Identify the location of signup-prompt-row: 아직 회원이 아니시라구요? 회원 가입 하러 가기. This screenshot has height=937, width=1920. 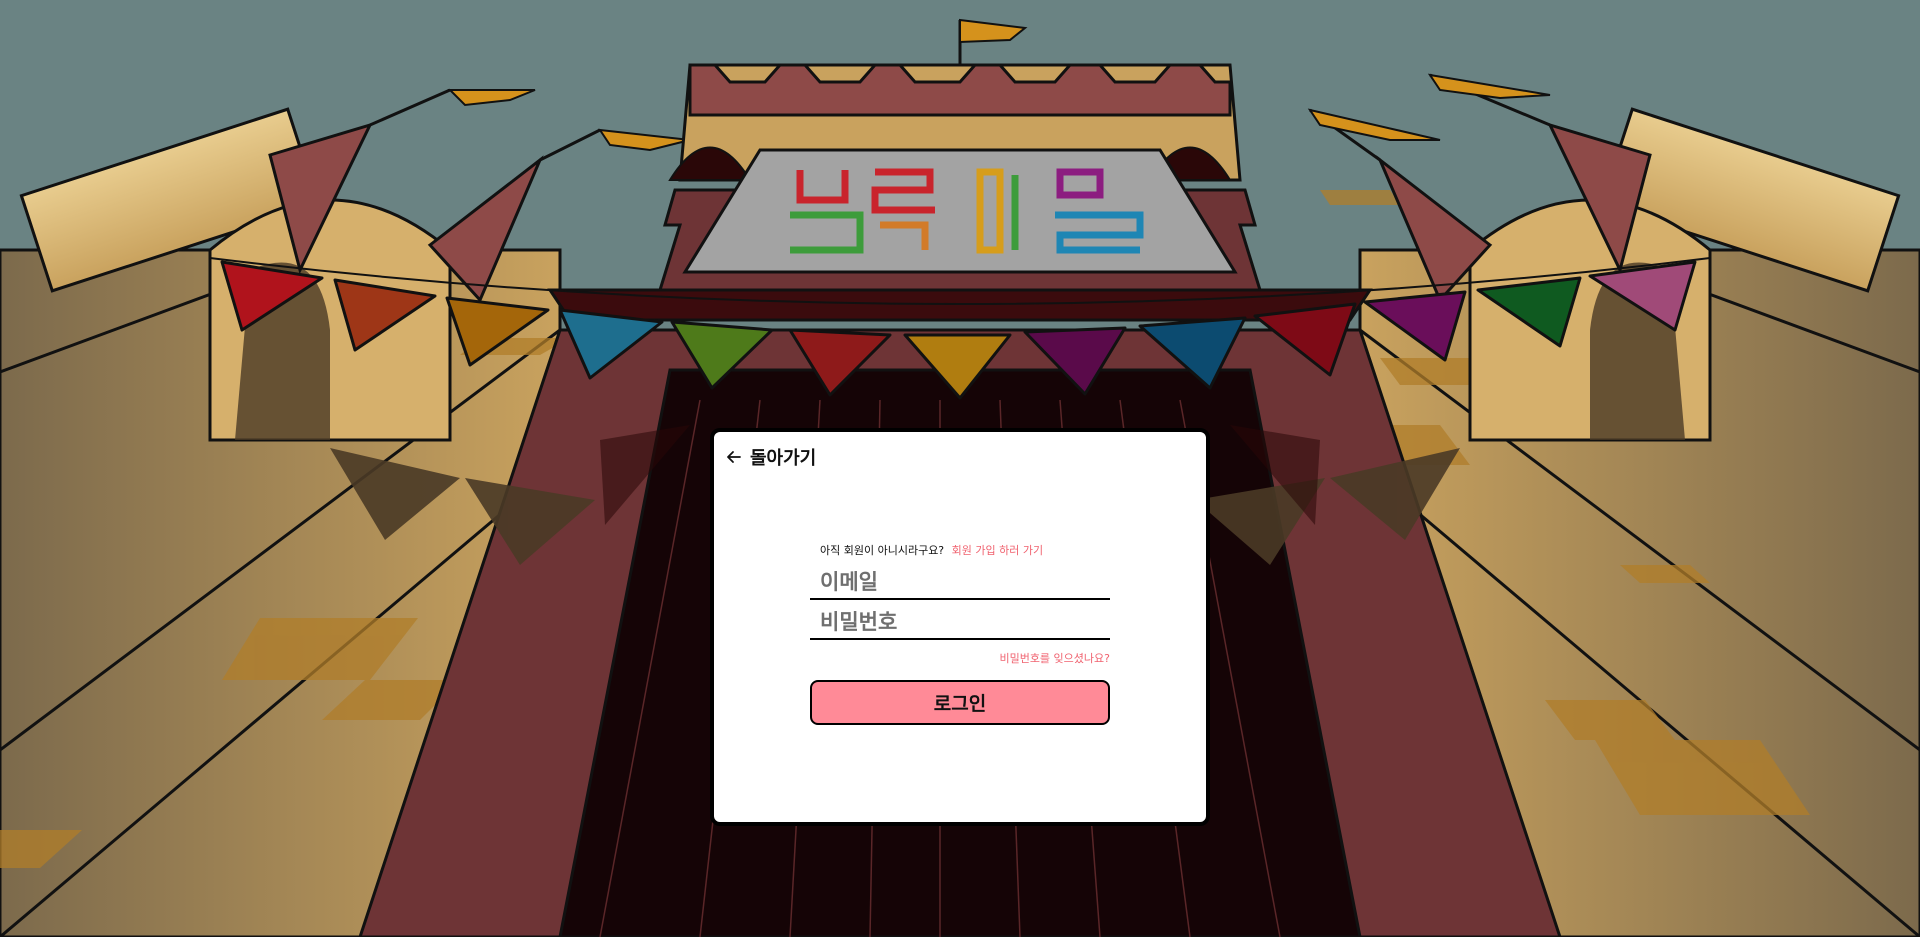
(931, 550).